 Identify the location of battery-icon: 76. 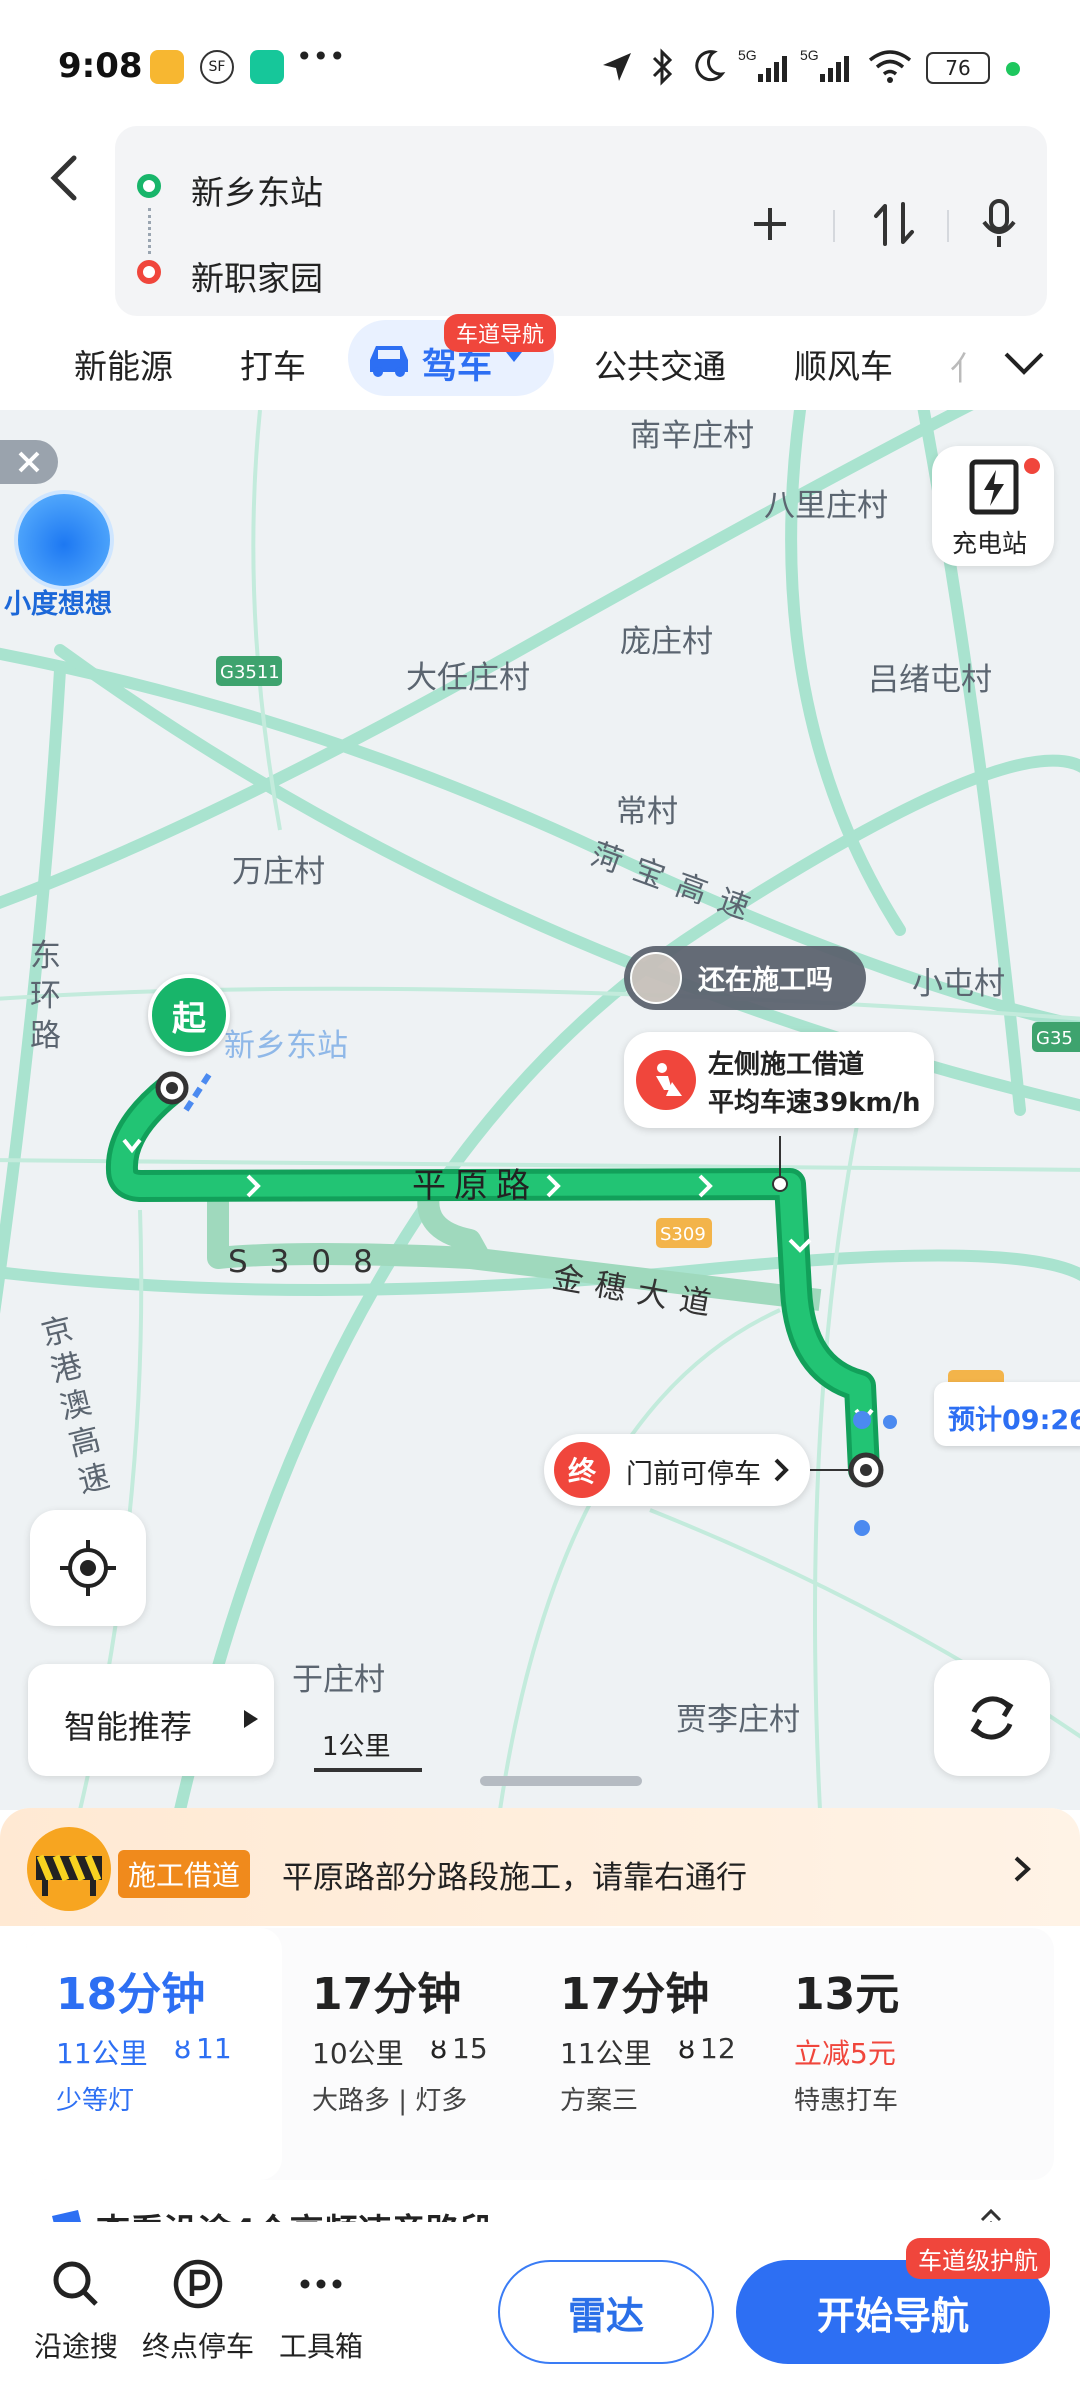
(958, 68).